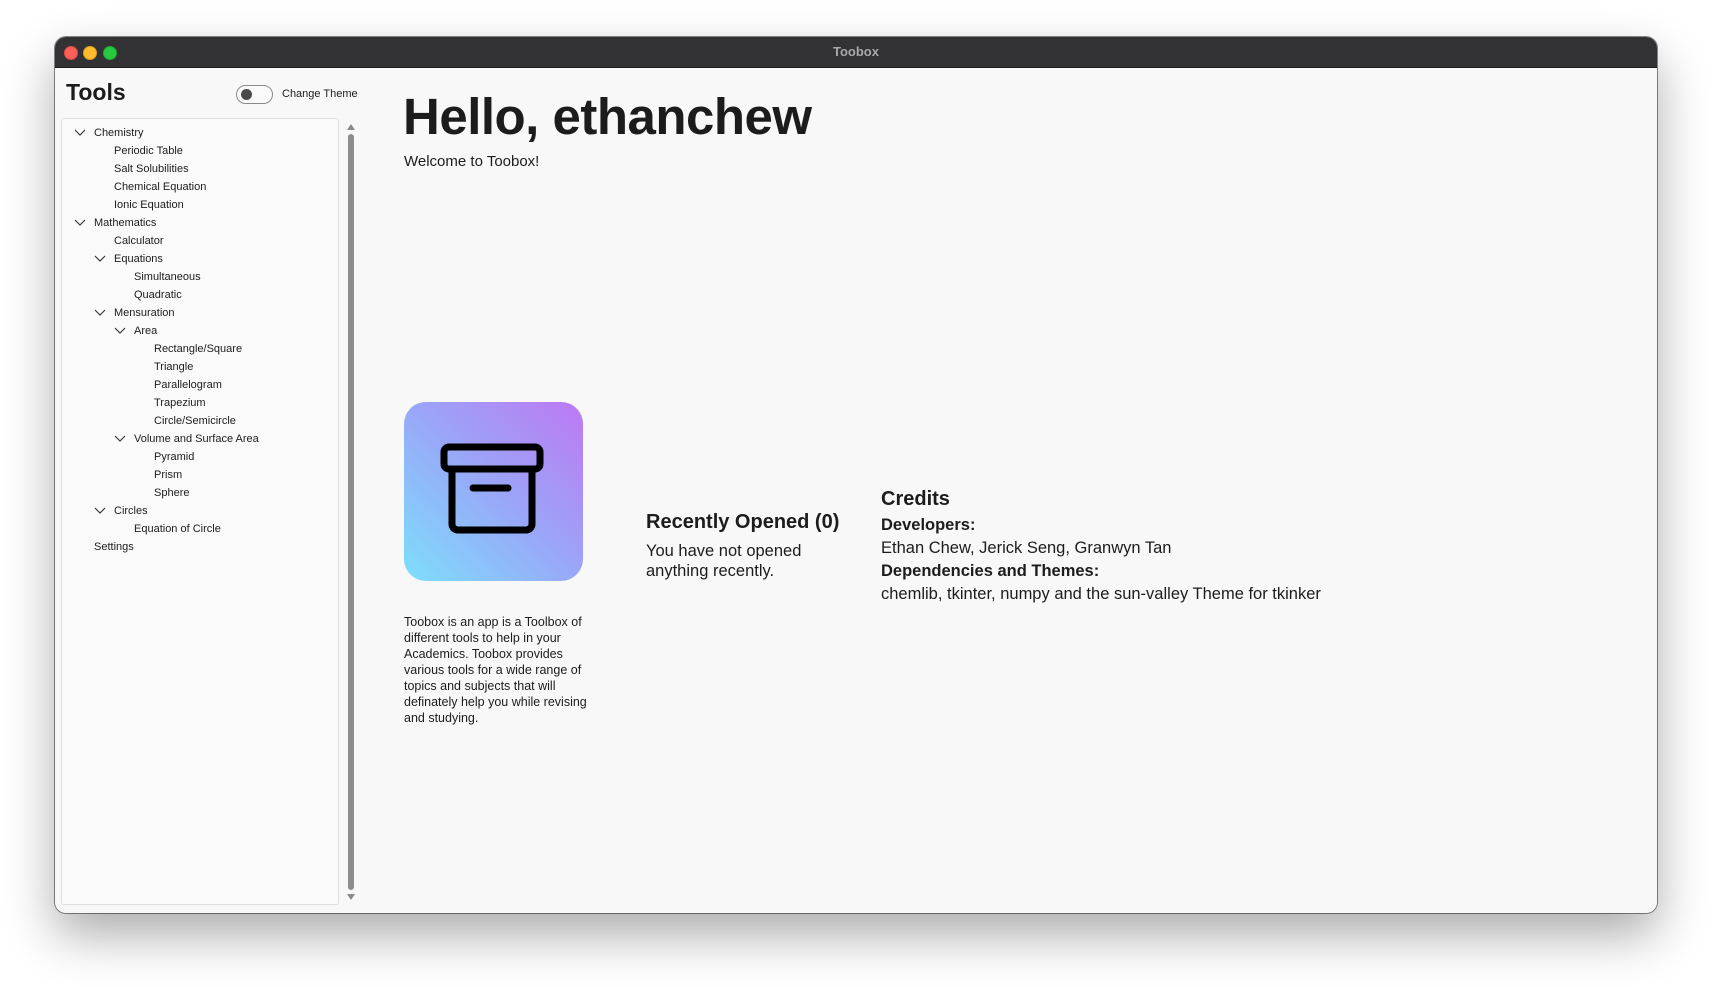 Image resolution: width=1712 pixels, height=987 pixels. Describe the element at coordinates (320, 94) in the screenshot. I see `theme-toggle-label: Change Theme` at that location.